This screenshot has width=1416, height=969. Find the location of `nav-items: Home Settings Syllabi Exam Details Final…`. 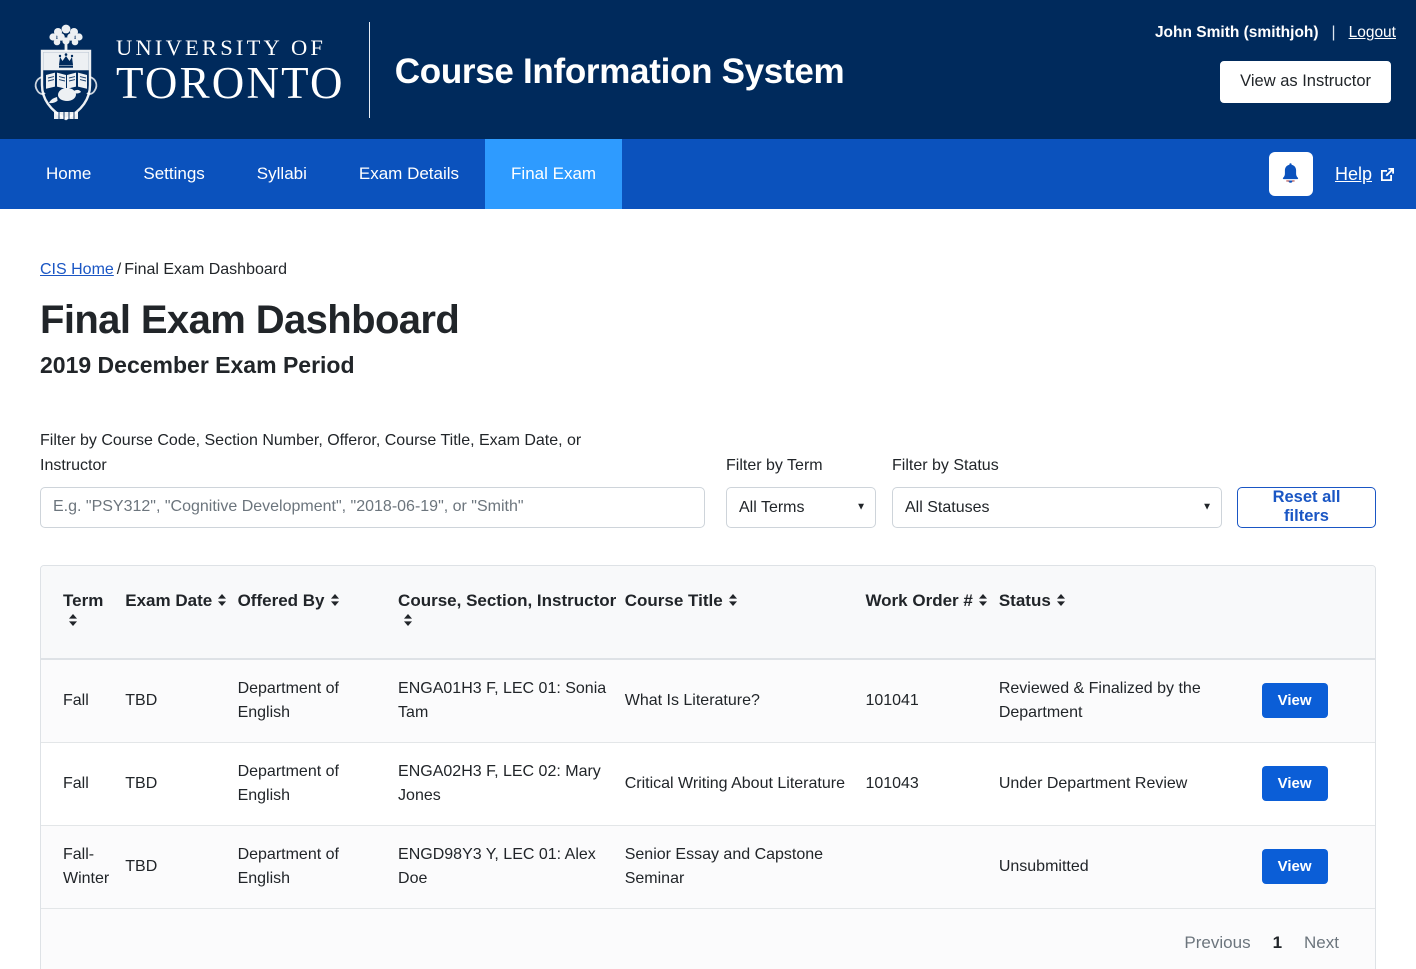

nav-items: Home Settings Syllabi Exam Details Final… is located at coordinates (311, 174).